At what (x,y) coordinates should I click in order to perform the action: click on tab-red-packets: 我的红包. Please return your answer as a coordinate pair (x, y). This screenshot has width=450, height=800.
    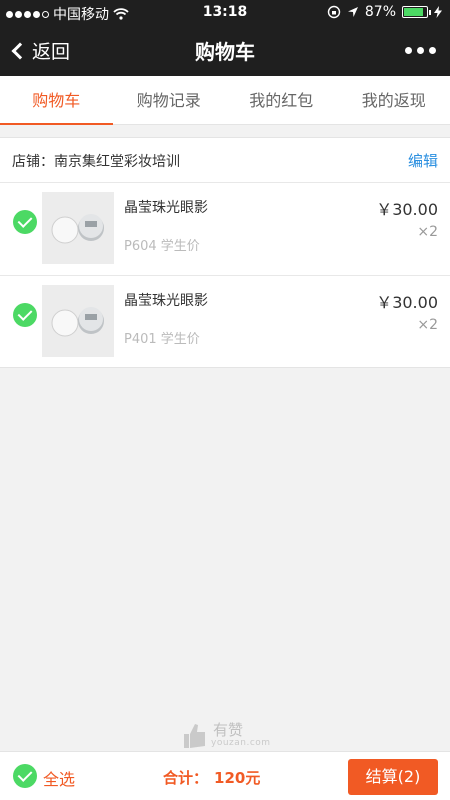
    Looking at the image, I should click on (281, 100).